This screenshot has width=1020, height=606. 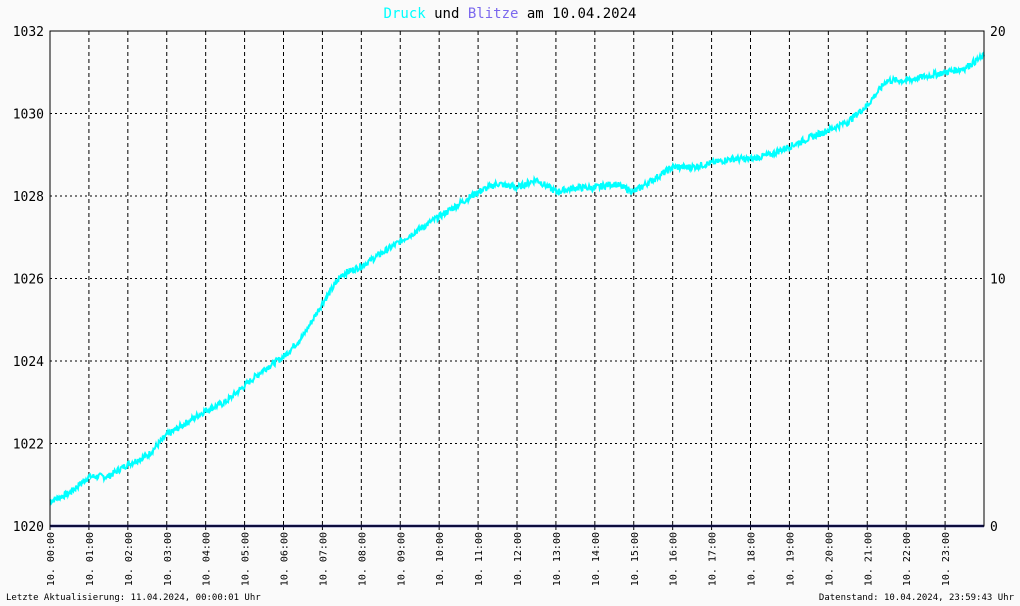 I want to click on x-tick-label: 10. 17:00, so click(x=713, y=559).